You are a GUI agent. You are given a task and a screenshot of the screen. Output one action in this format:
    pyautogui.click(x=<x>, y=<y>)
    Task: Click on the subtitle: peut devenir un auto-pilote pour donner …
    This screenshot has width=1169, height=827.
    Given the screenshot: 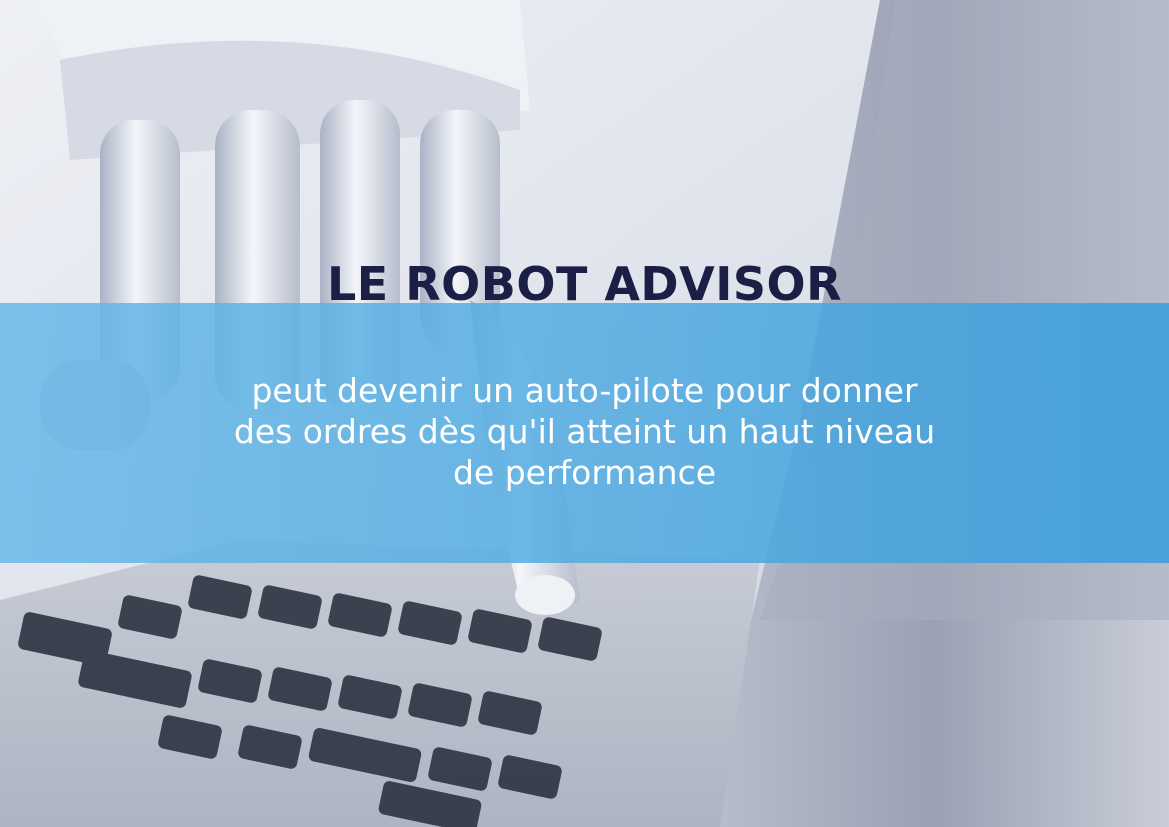 What is the action you would take?
    pyautogui.click(x=584, y=431)
    